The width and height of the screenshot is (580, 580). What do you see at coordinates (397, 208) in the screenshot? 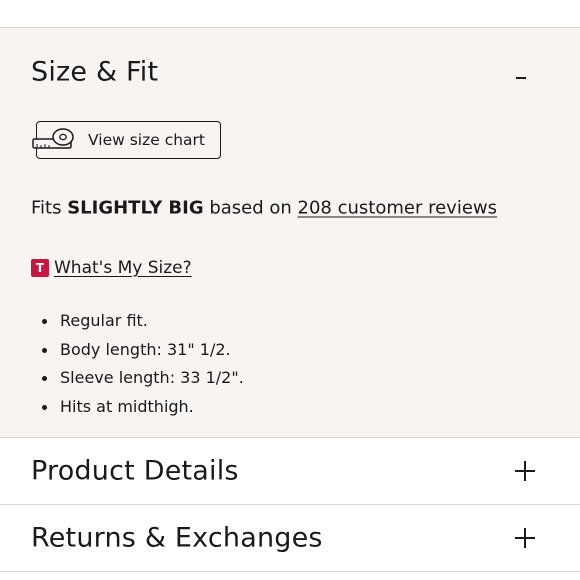
I see `customer-reviews-link: 208 customer reviews` at bounding box center [397, 208].